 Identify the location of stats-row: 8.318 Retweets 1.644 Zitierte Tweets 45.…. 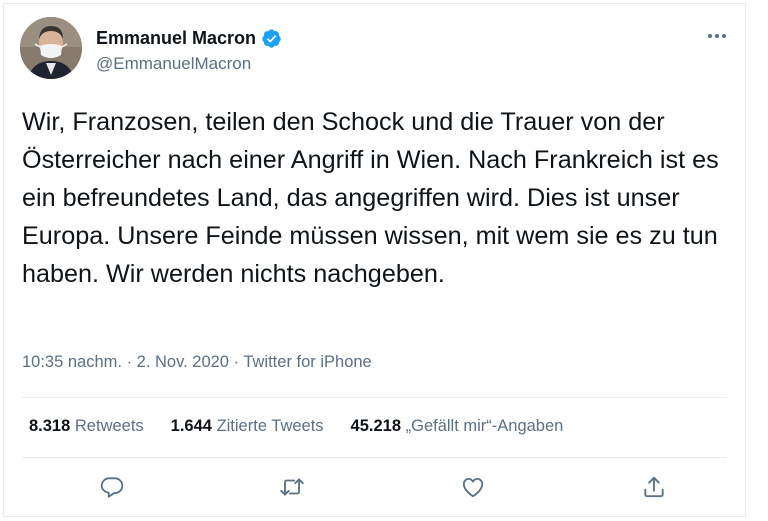
(296, 426).